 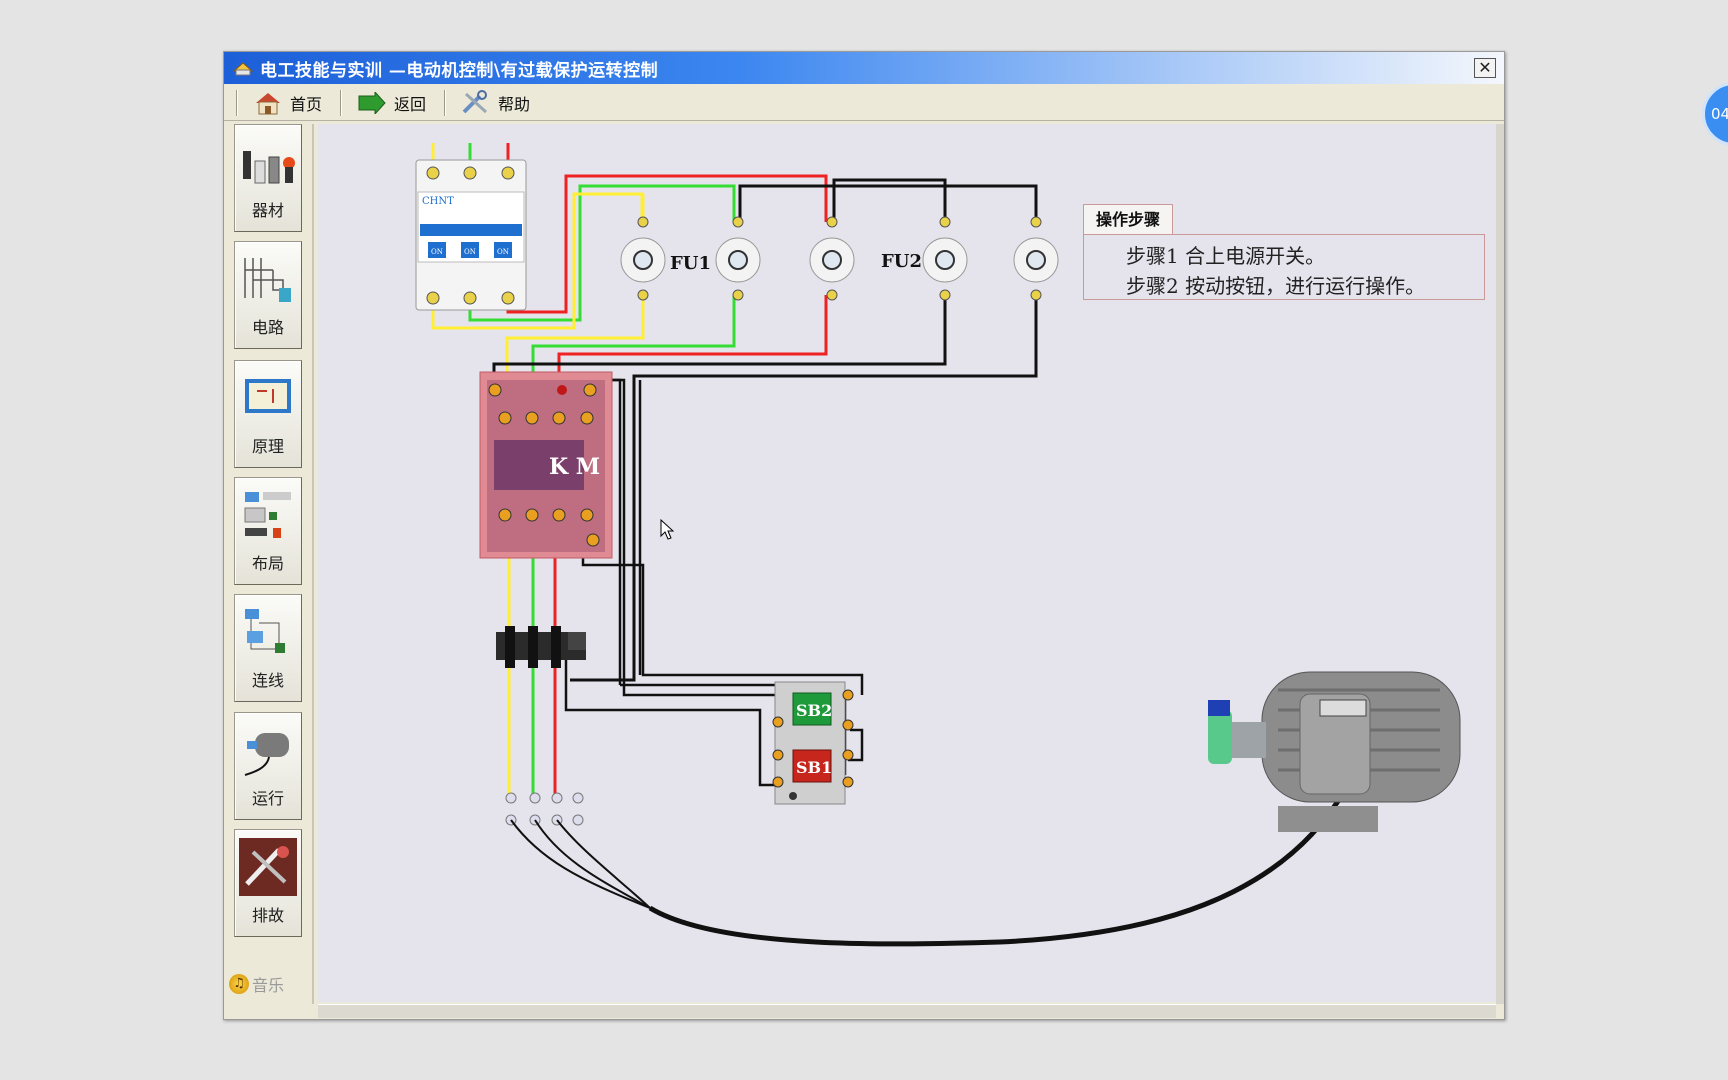 I want to click on help-label: 帮助, so click(x=514, y=104).